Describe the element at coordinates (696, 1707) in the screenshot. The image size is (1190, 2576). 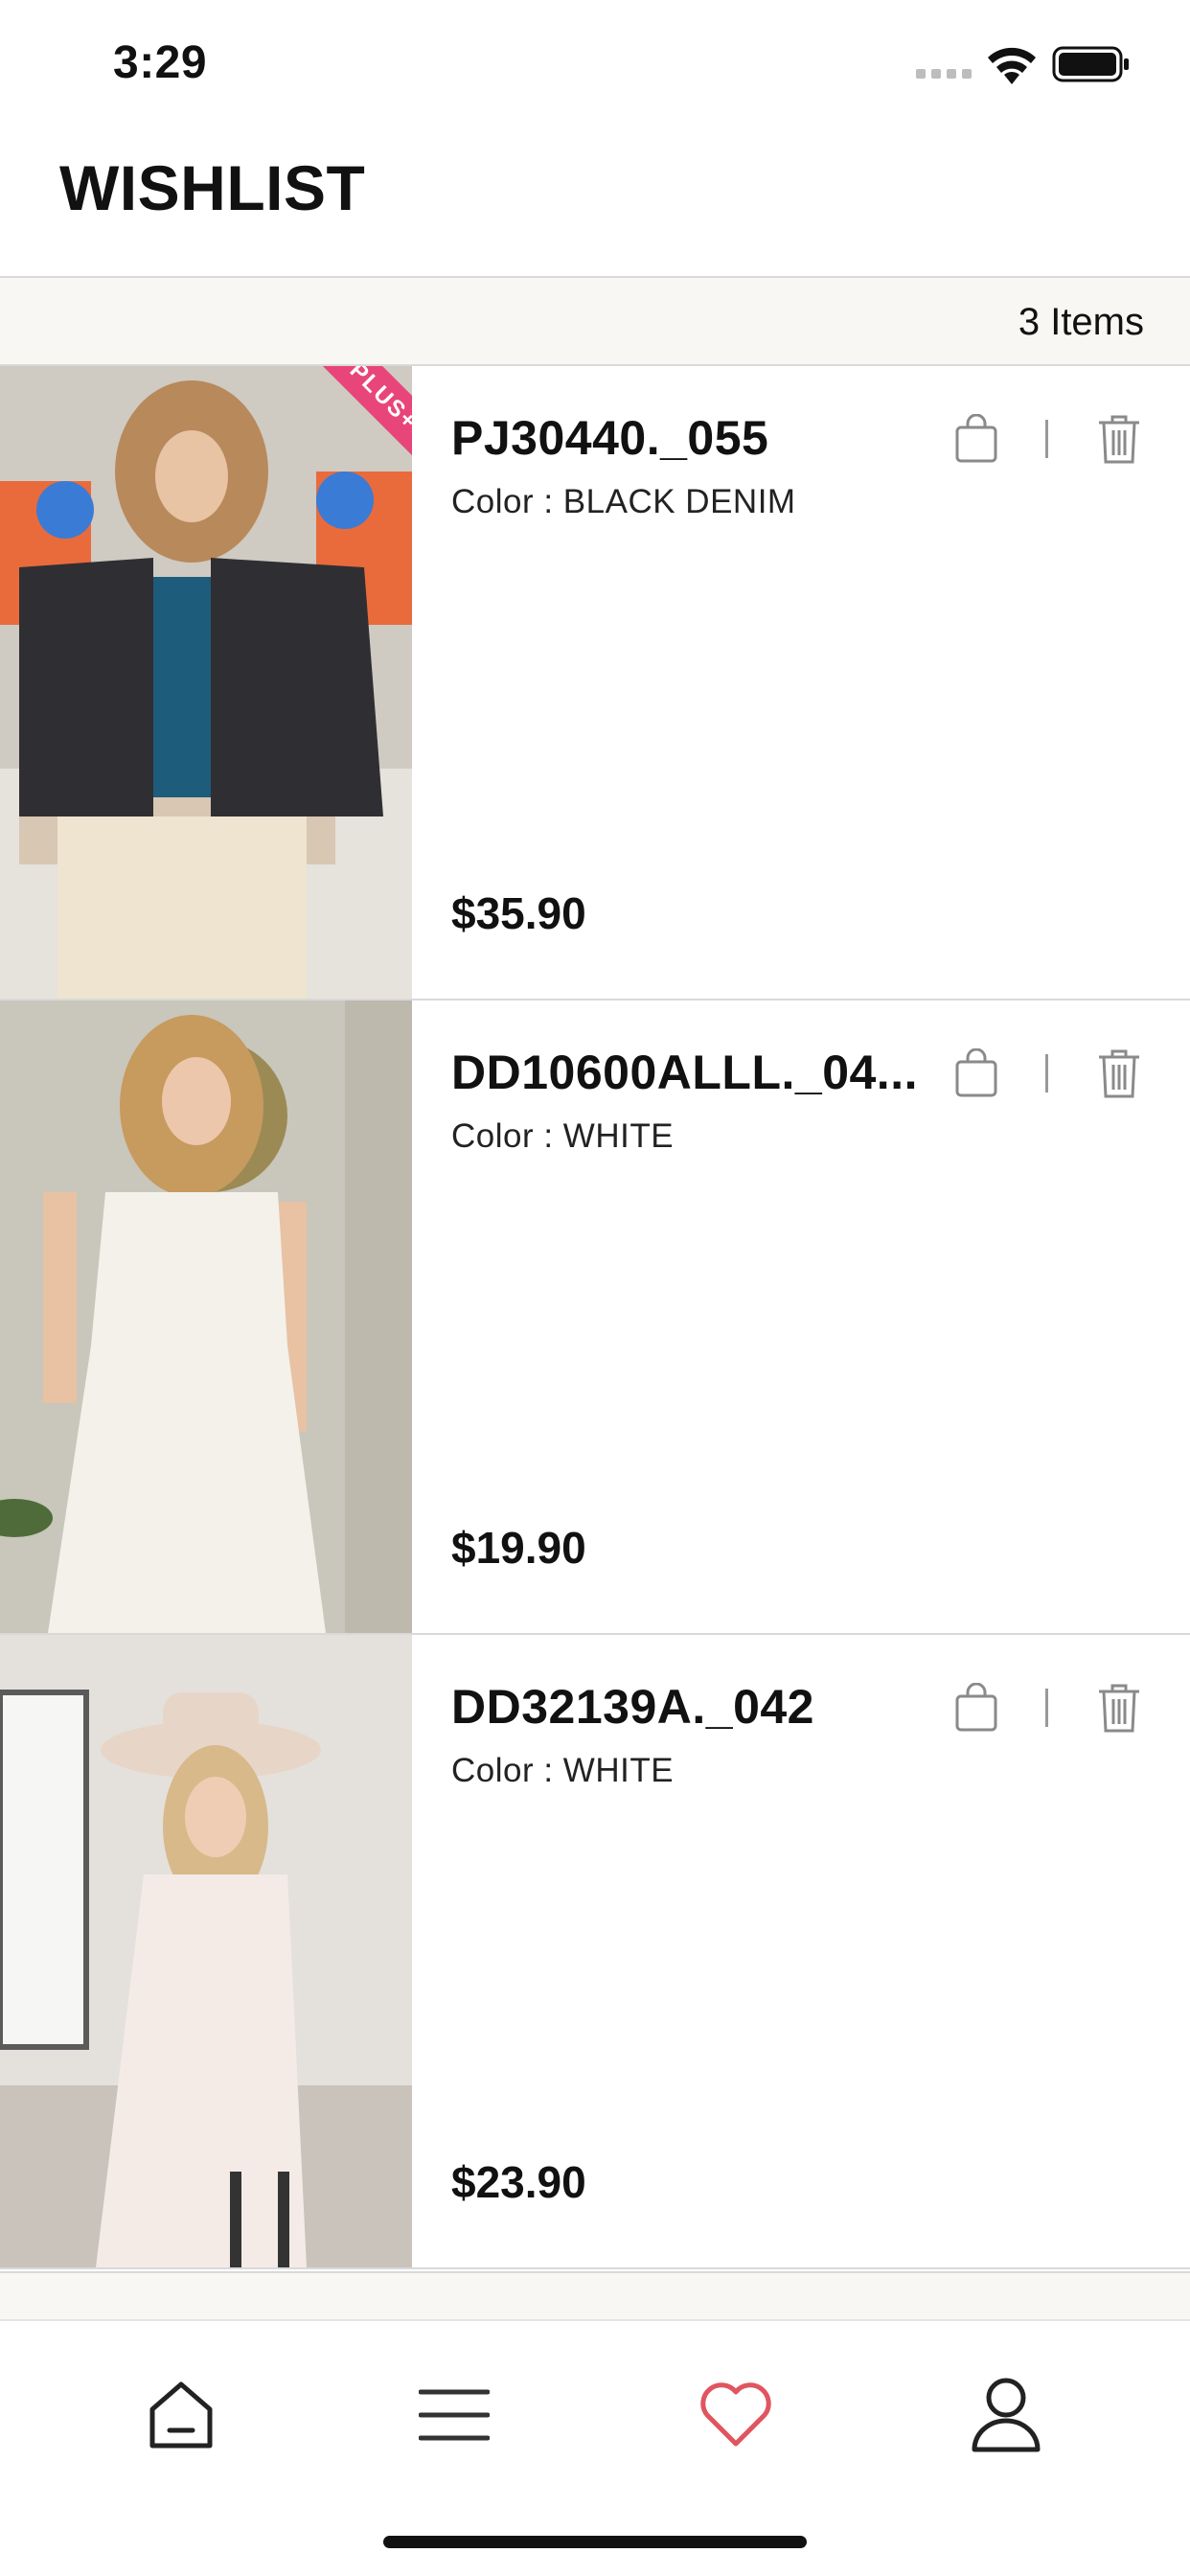
I see `product-name: DD32139A._042` at that location.